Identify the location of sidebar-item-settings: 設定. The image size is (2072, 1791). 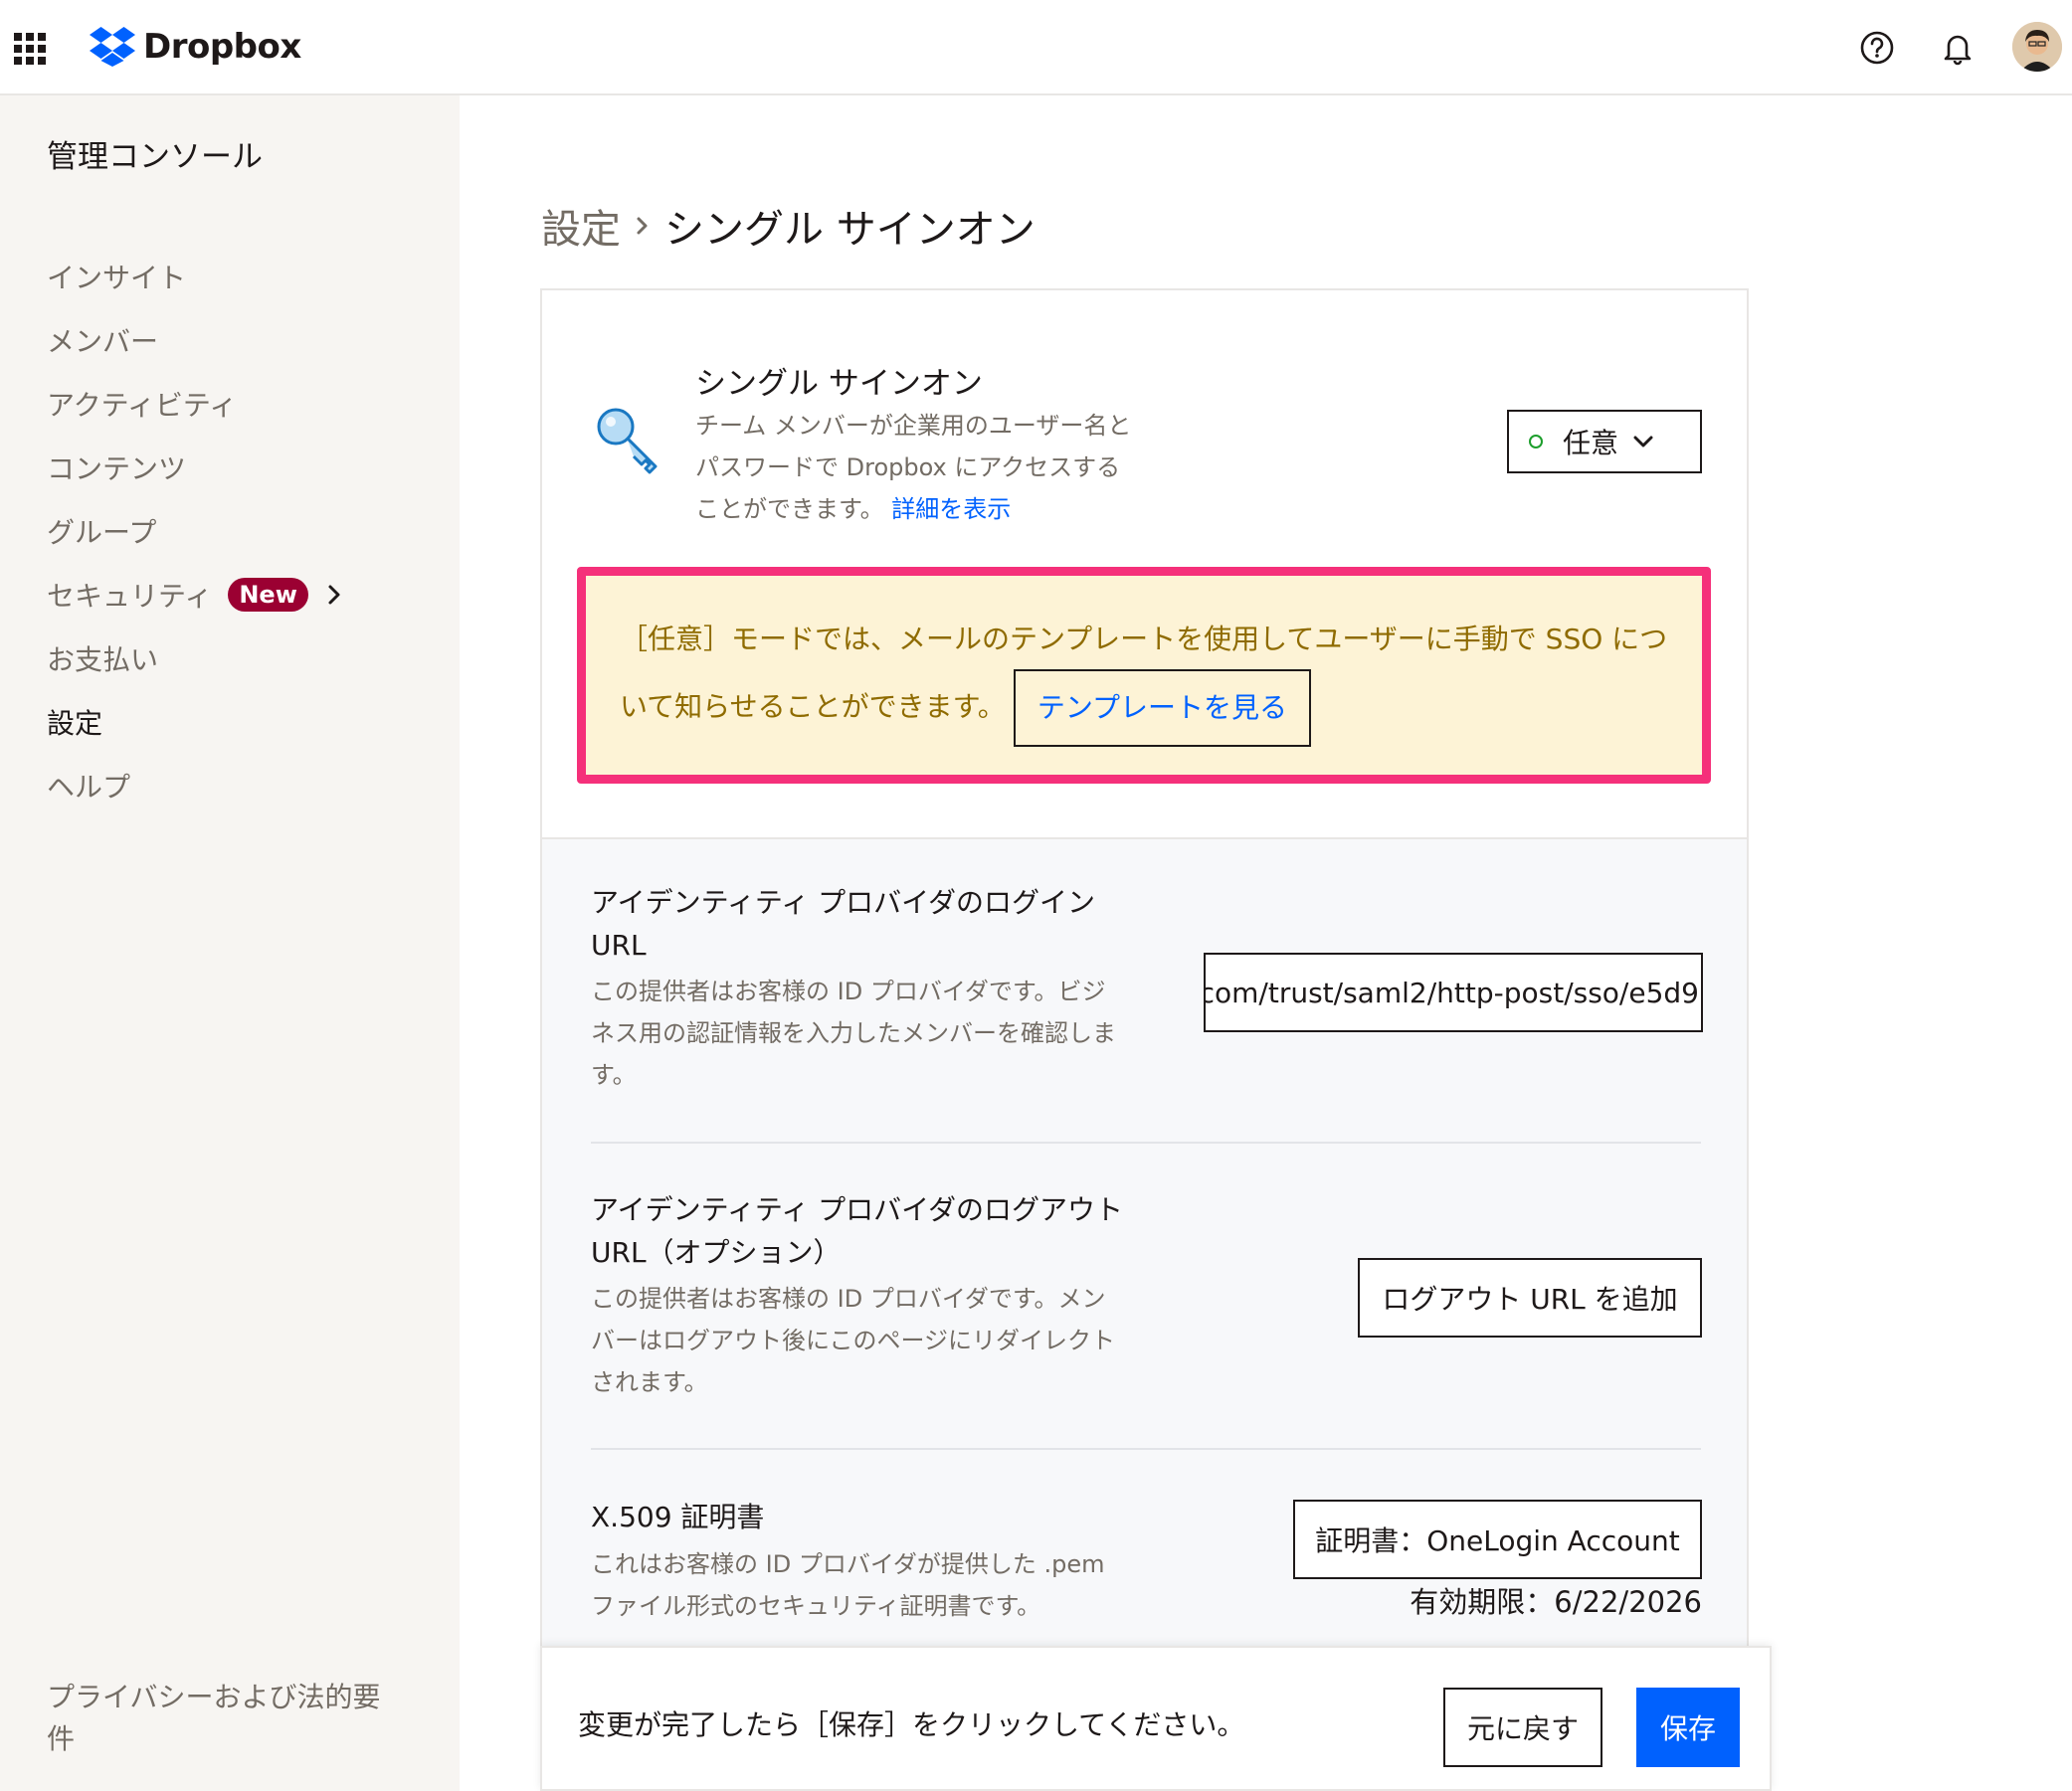
(194, 722).